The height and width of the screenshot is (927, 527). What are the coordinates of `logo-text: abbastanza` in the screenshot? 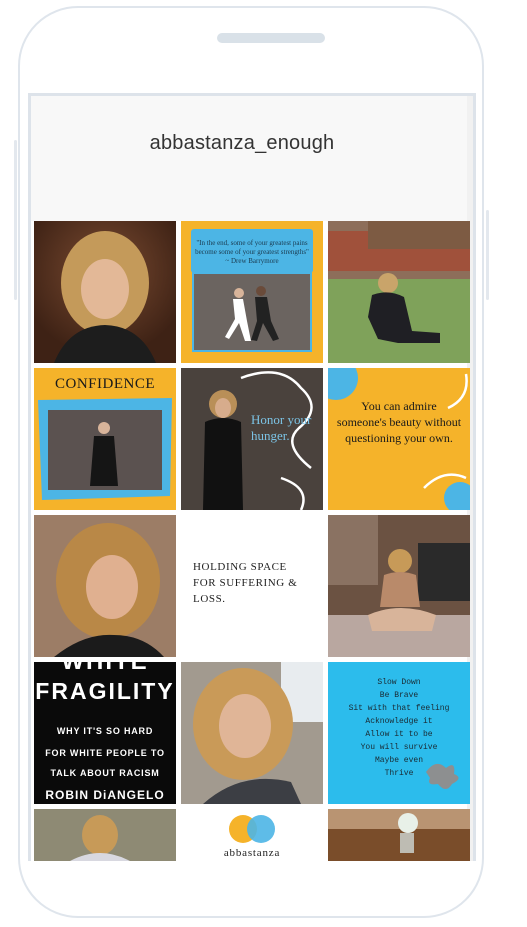 It's located at (252, 853).